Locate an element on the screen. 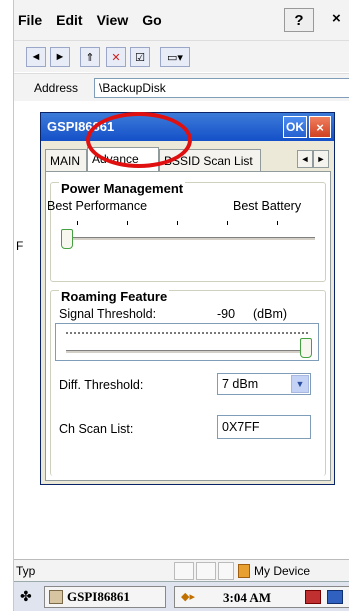 The image size is (349, 611). best-performance-label: Best Performance is located at coordinates (97, 206).